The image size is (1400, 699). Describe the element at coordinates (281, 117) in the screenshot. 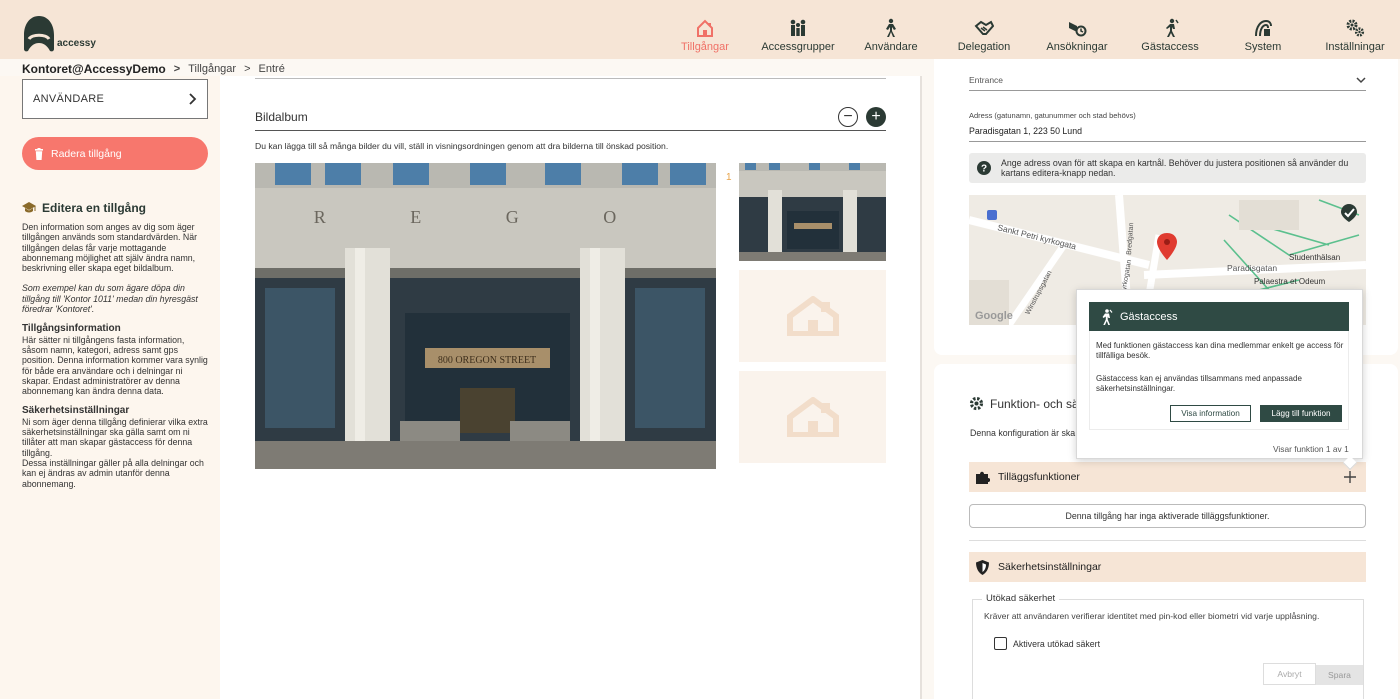

I see `album-title: Bildalbum` at that location.